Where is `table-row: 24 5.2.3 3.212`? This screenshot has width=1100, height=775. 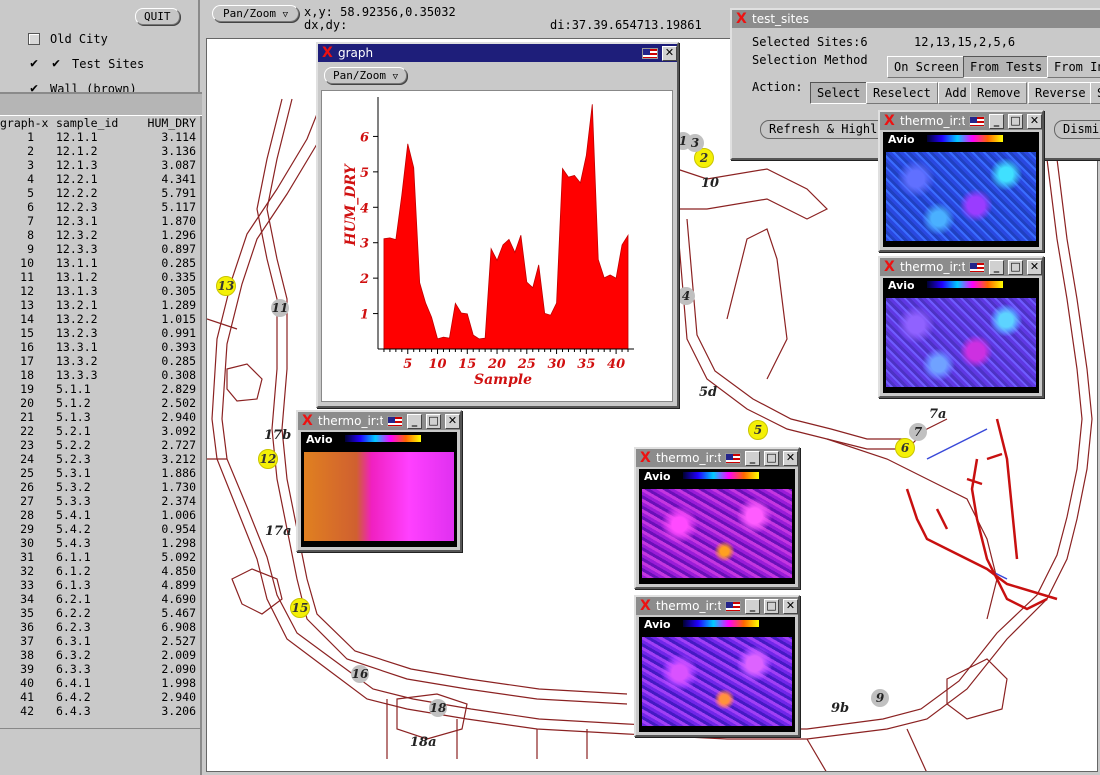
table-row: 24 5.2.3 3.212 is located at coordinates (100, 459).